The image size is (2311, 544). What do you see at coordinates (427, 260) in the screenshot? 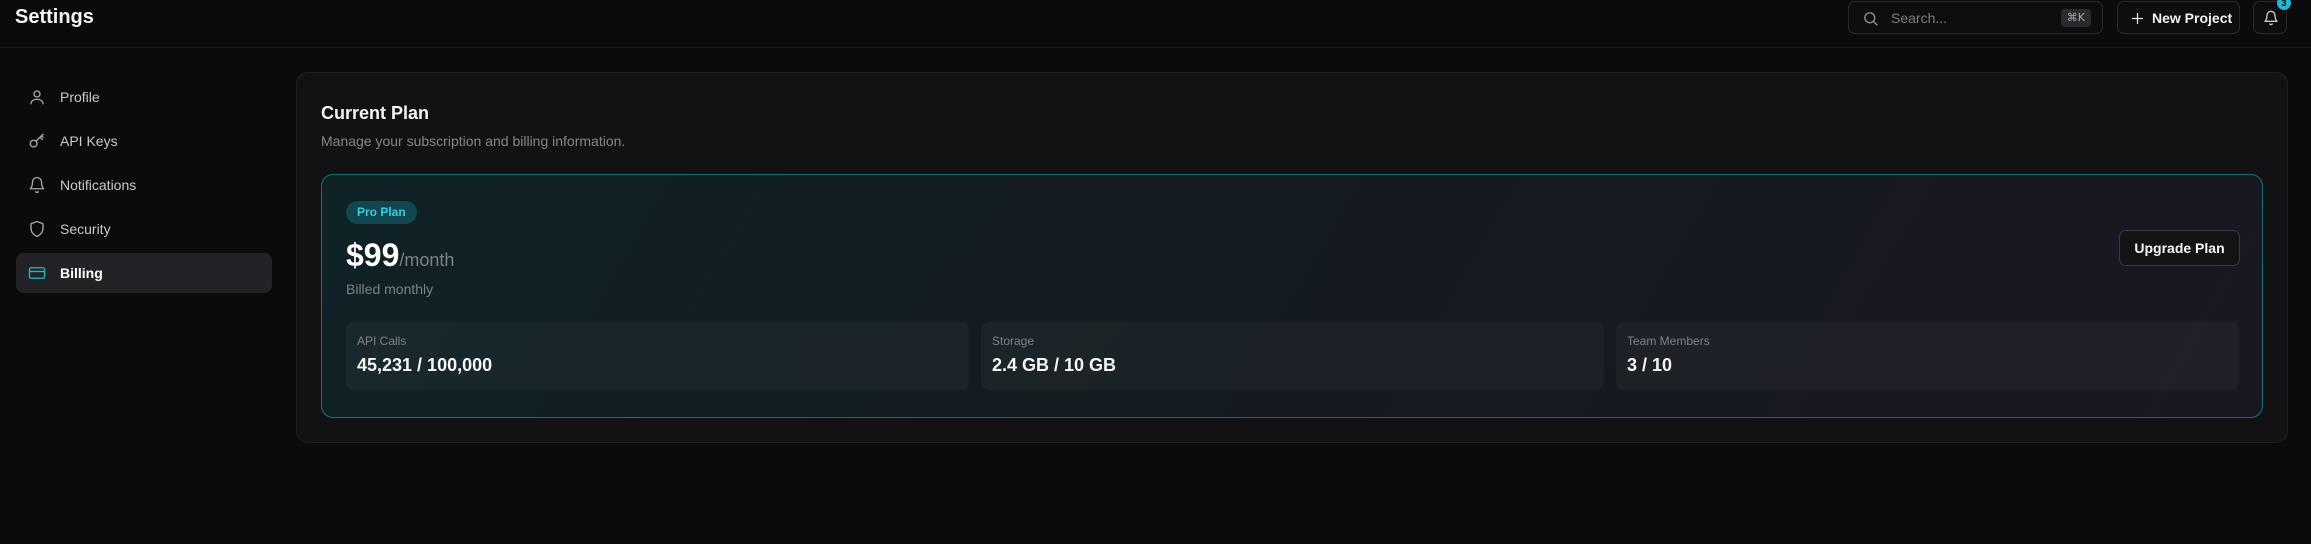
I see `price-period: /month` at bounding box center [427, 260].